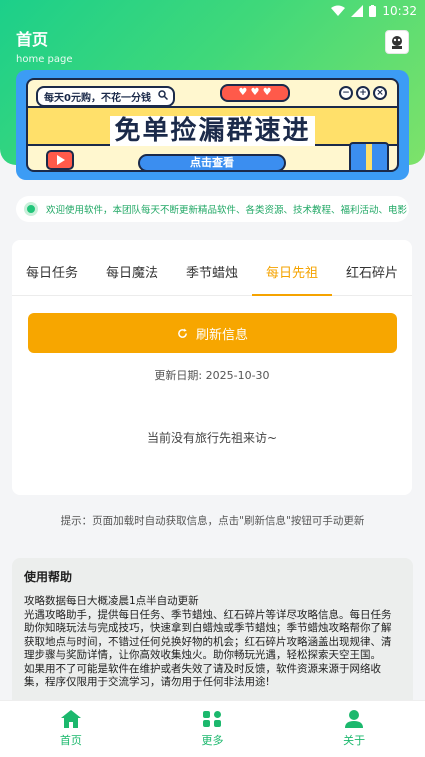 This screenshot has height=757, width=425. Describe the element at coordinates (31, 209) in the screenshot. I see `notice-dot-icon` at that location.